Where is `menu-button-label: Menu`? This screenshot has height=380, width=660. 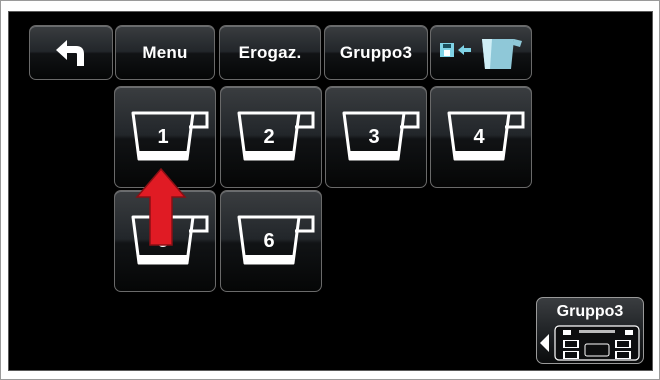 menu-button-label: Menu is located at coordinates (165, 52).